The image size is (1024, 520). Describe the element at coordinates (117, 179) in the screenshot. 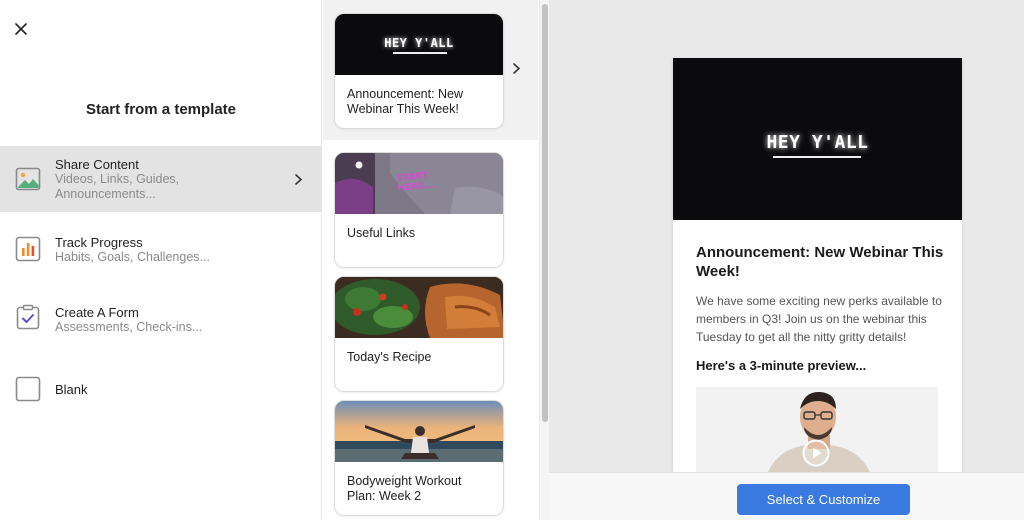

I see `category-subtitle: Videos, Links, Guides,` at that location.